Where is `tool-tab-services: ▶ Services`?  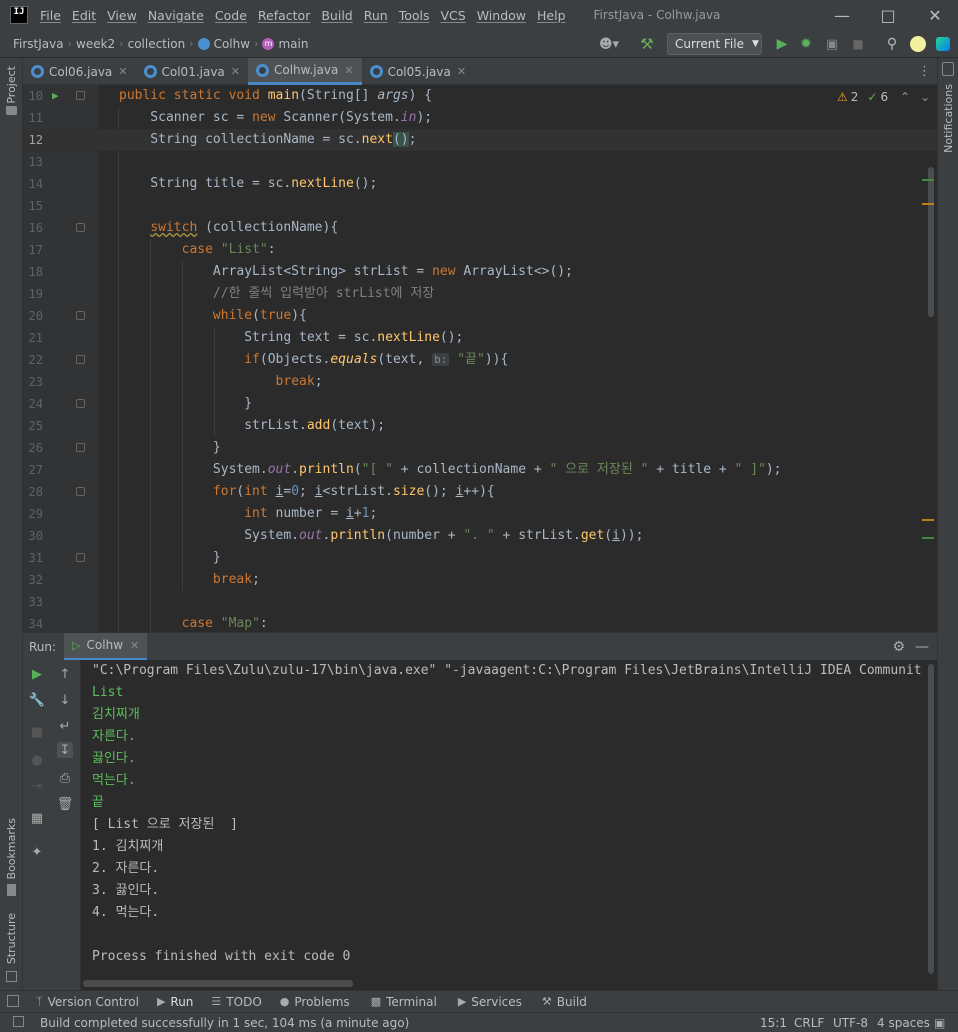
tool-tab-services: ▶ Services is located at coordinates (490, 1002).